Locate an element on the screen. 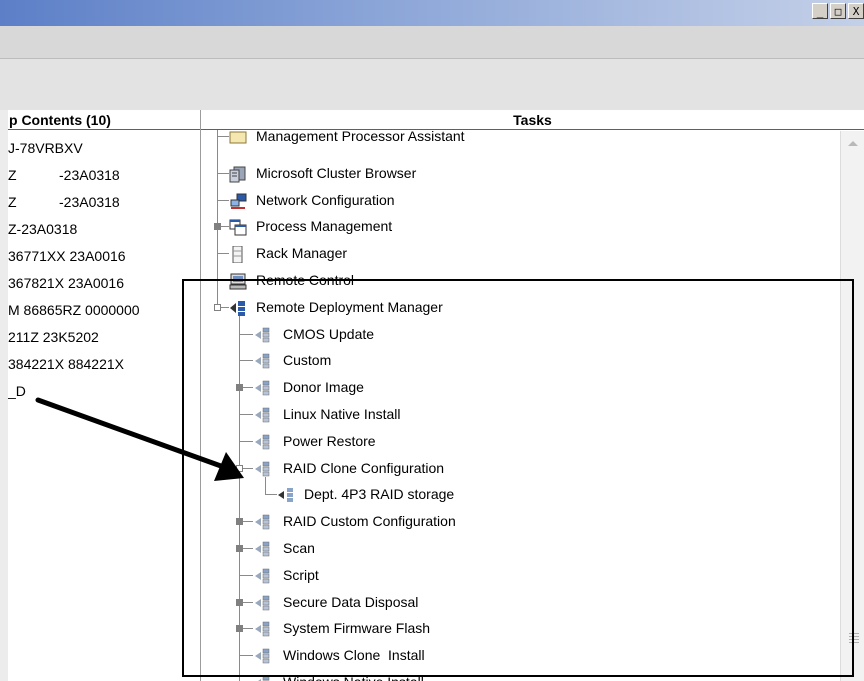 The height and width of the screenshot is (681, 864). list-item: 36771XX 23A0016 is located at coordinates (104, 256).